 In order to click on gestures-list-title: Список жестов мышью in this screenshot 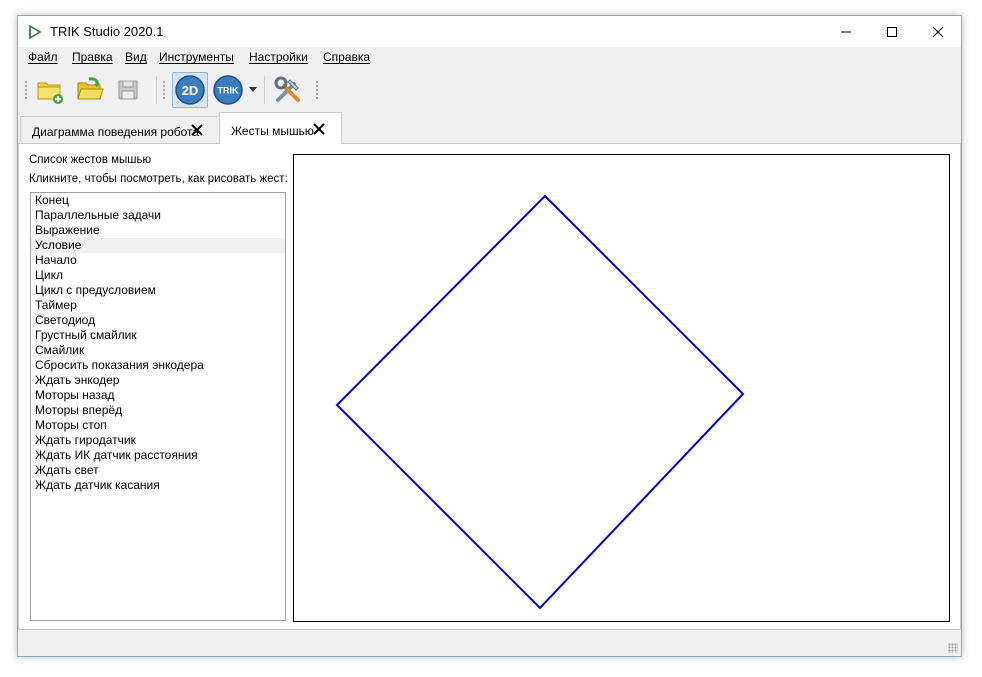, I will do `click(90, 160)`.